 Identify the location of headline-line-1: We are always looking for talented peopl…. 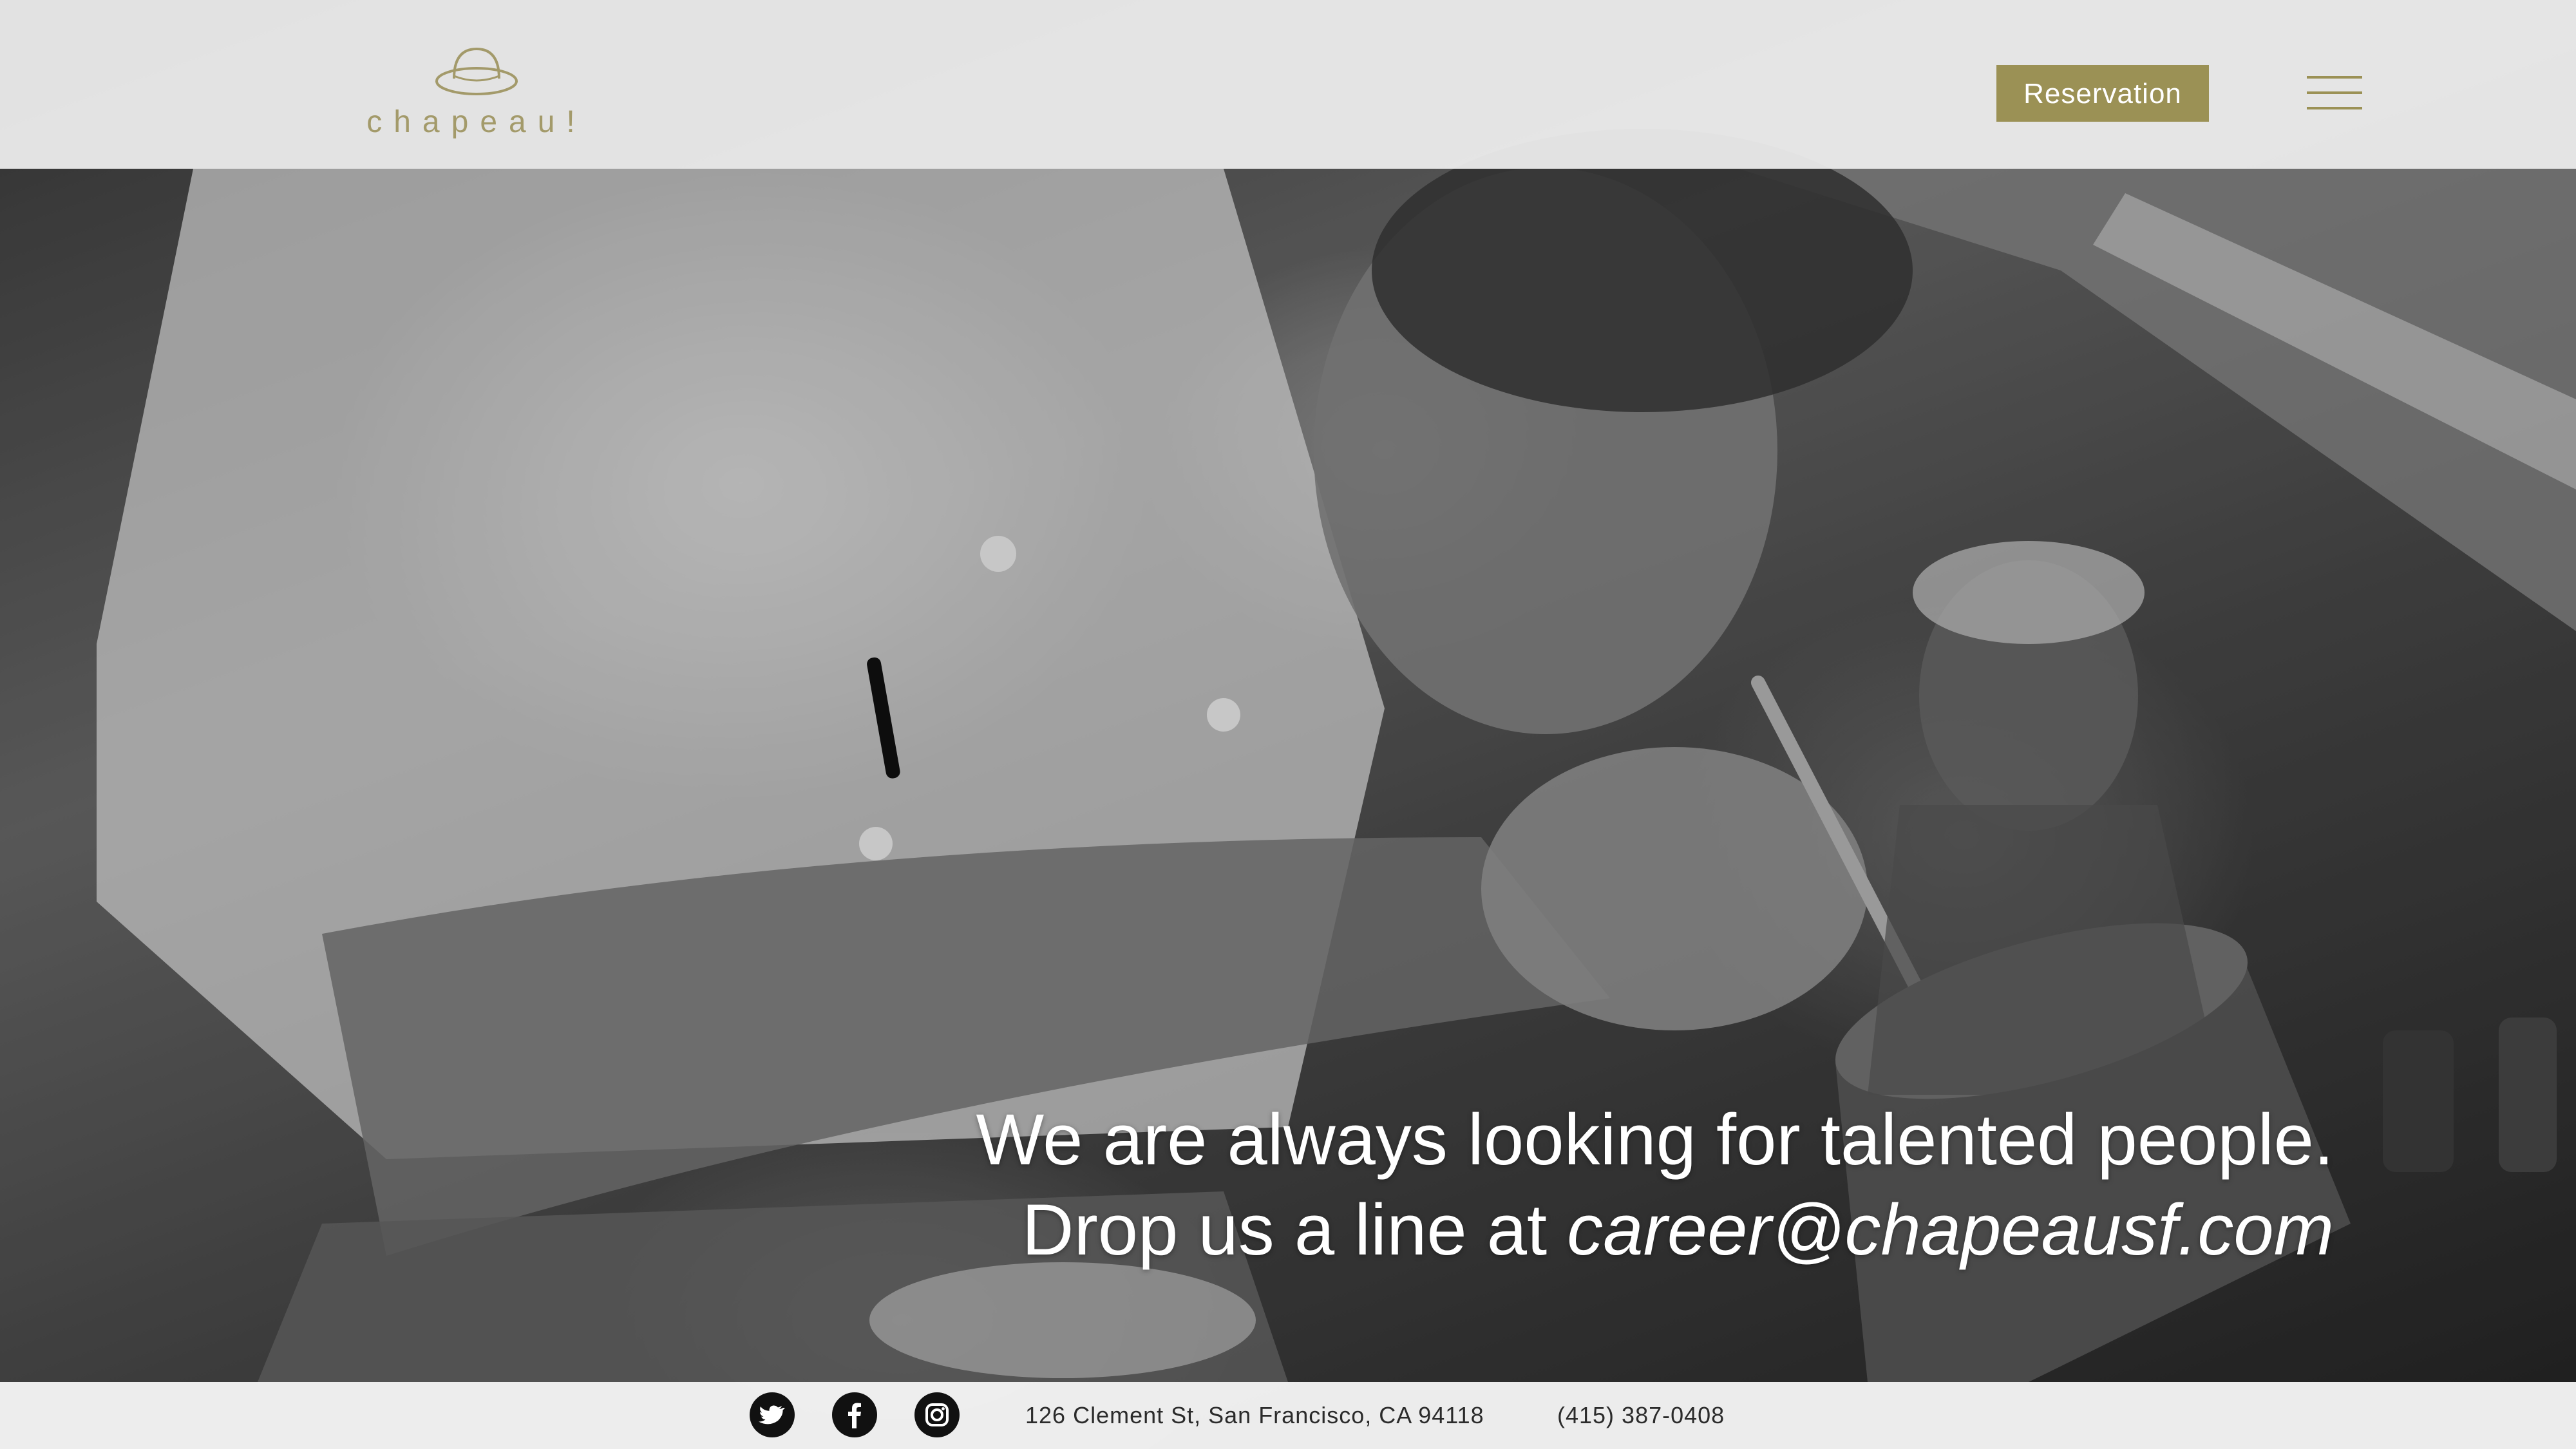
(1655, 1139).